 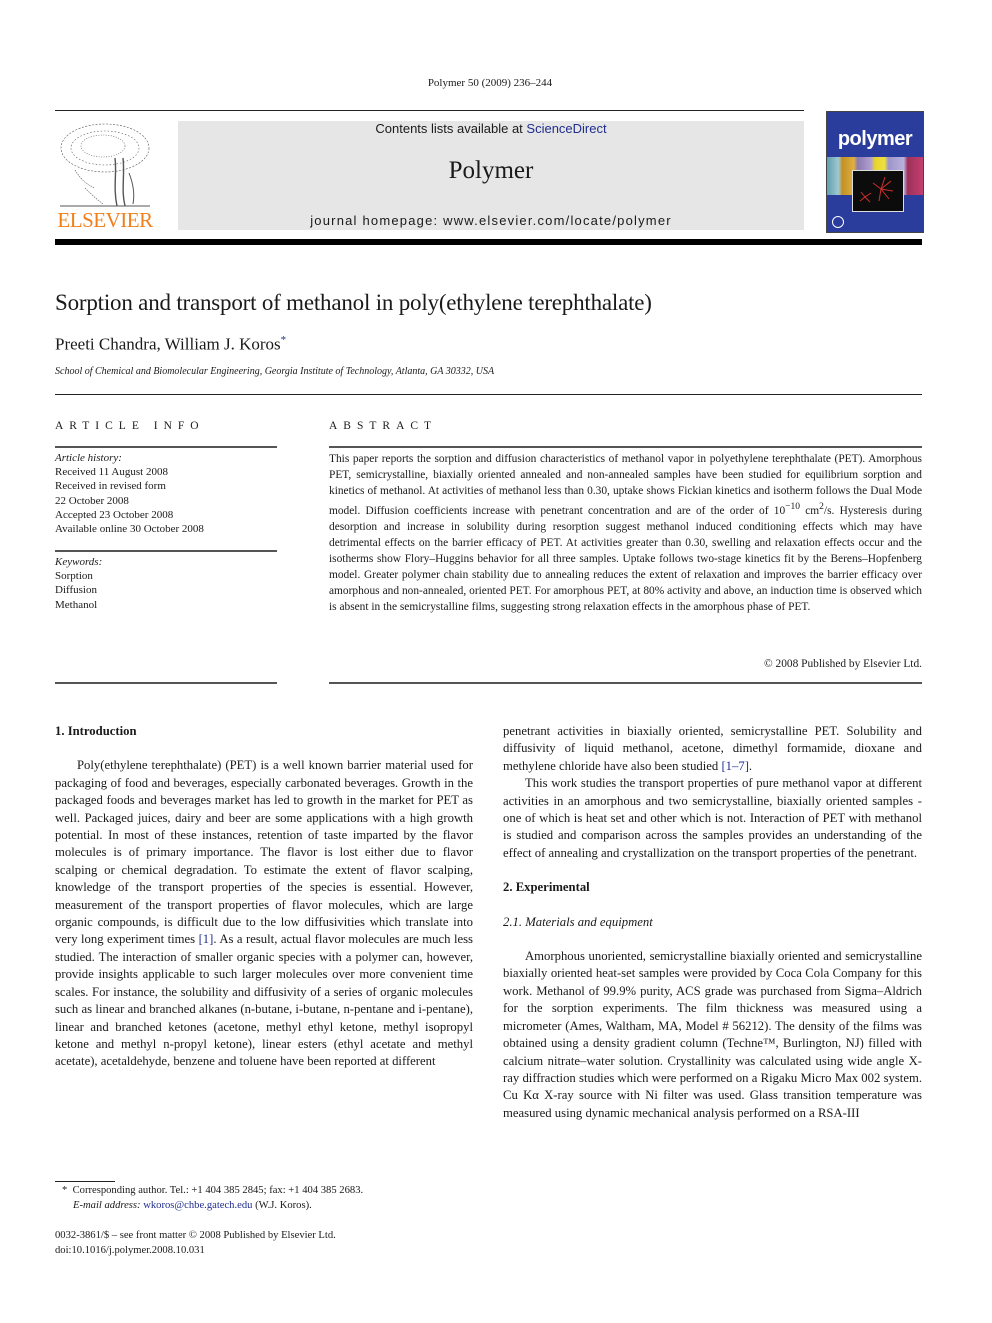 I want to click on author-list: Preeti Chandra, William J. Koros*, so click(x=170, y=344).